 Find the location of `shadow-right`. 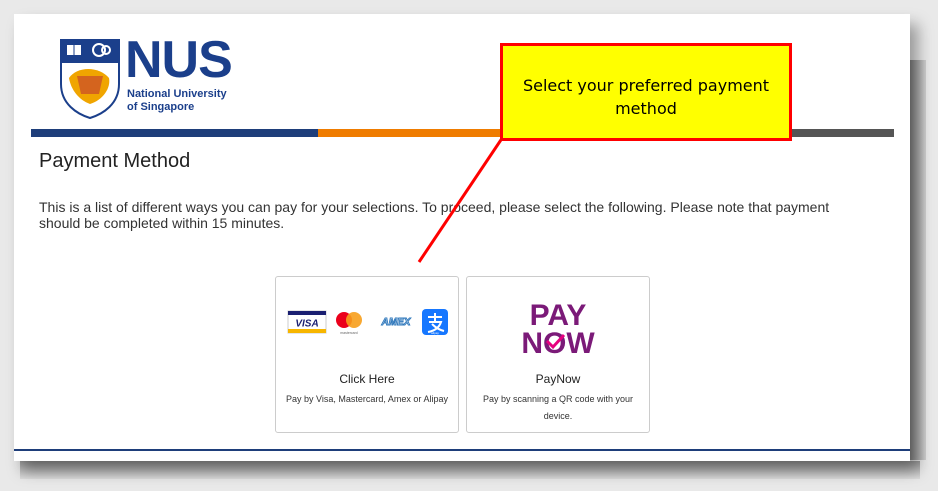

shadow-right is located at coordinates (918, 260).